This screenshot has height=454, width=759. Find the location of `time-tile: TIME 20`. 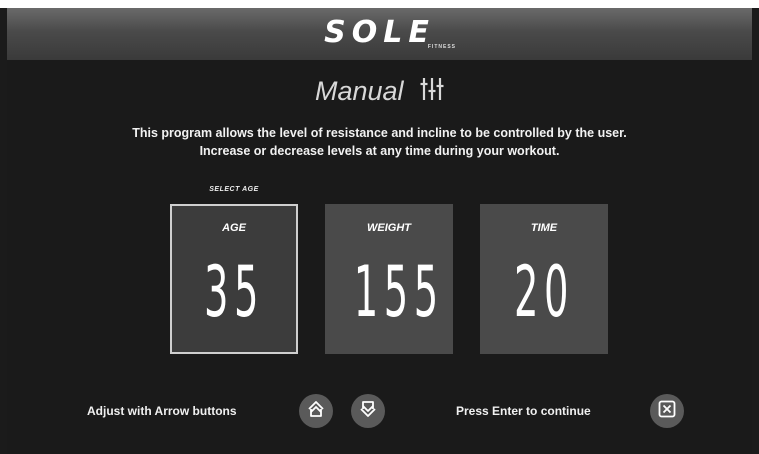

time-tile: TIME 20 is located at coordinates (544, 279).